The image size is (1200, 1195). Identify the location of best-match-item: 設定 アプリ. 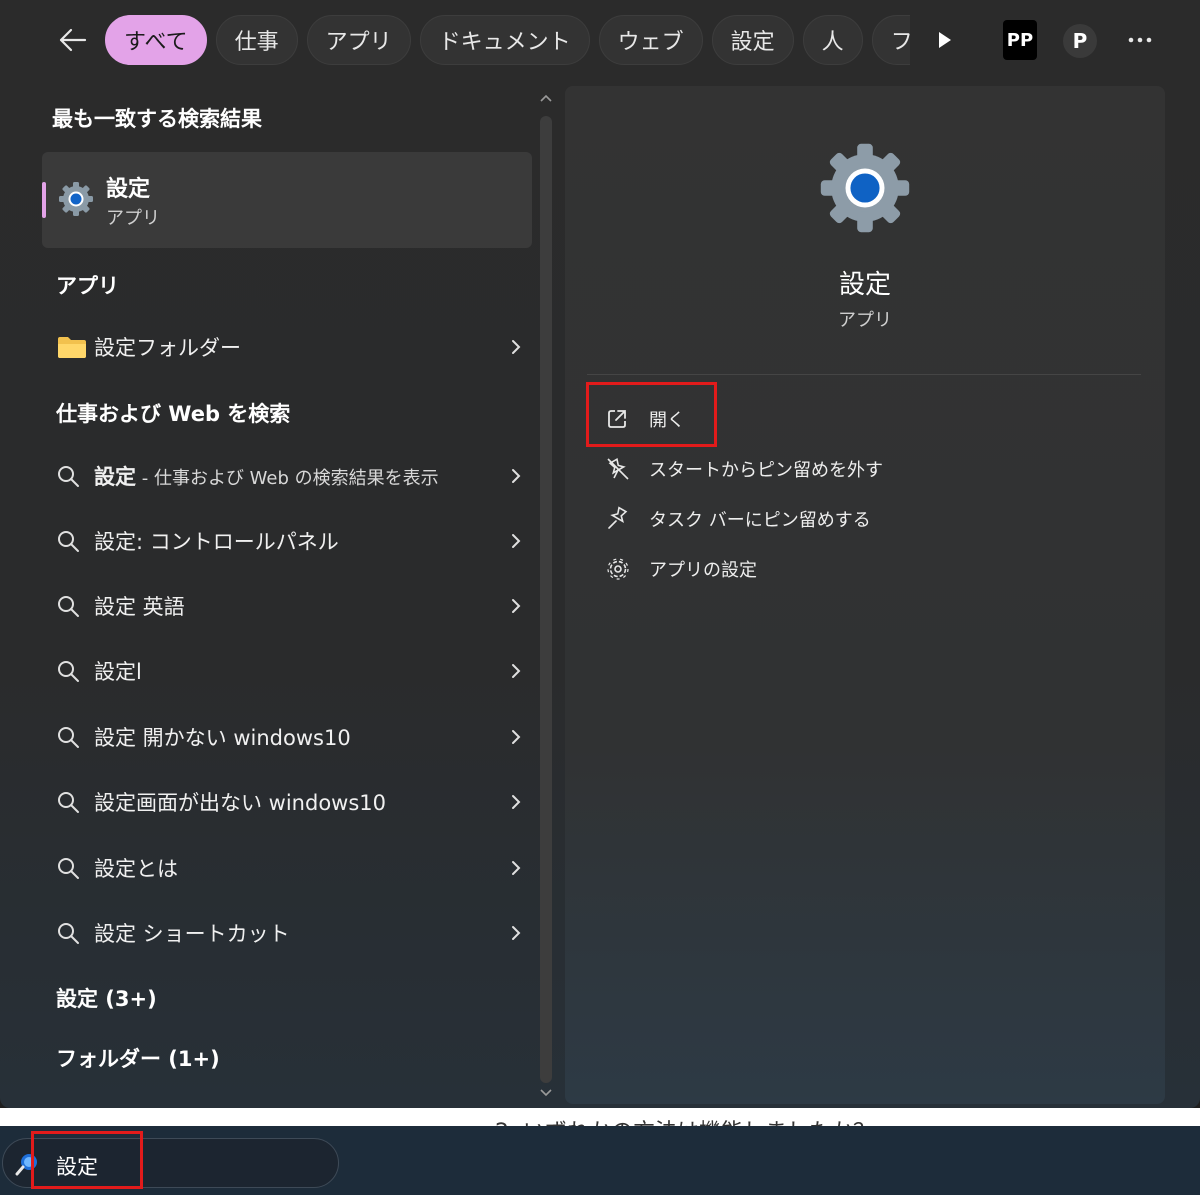
(287, 200).